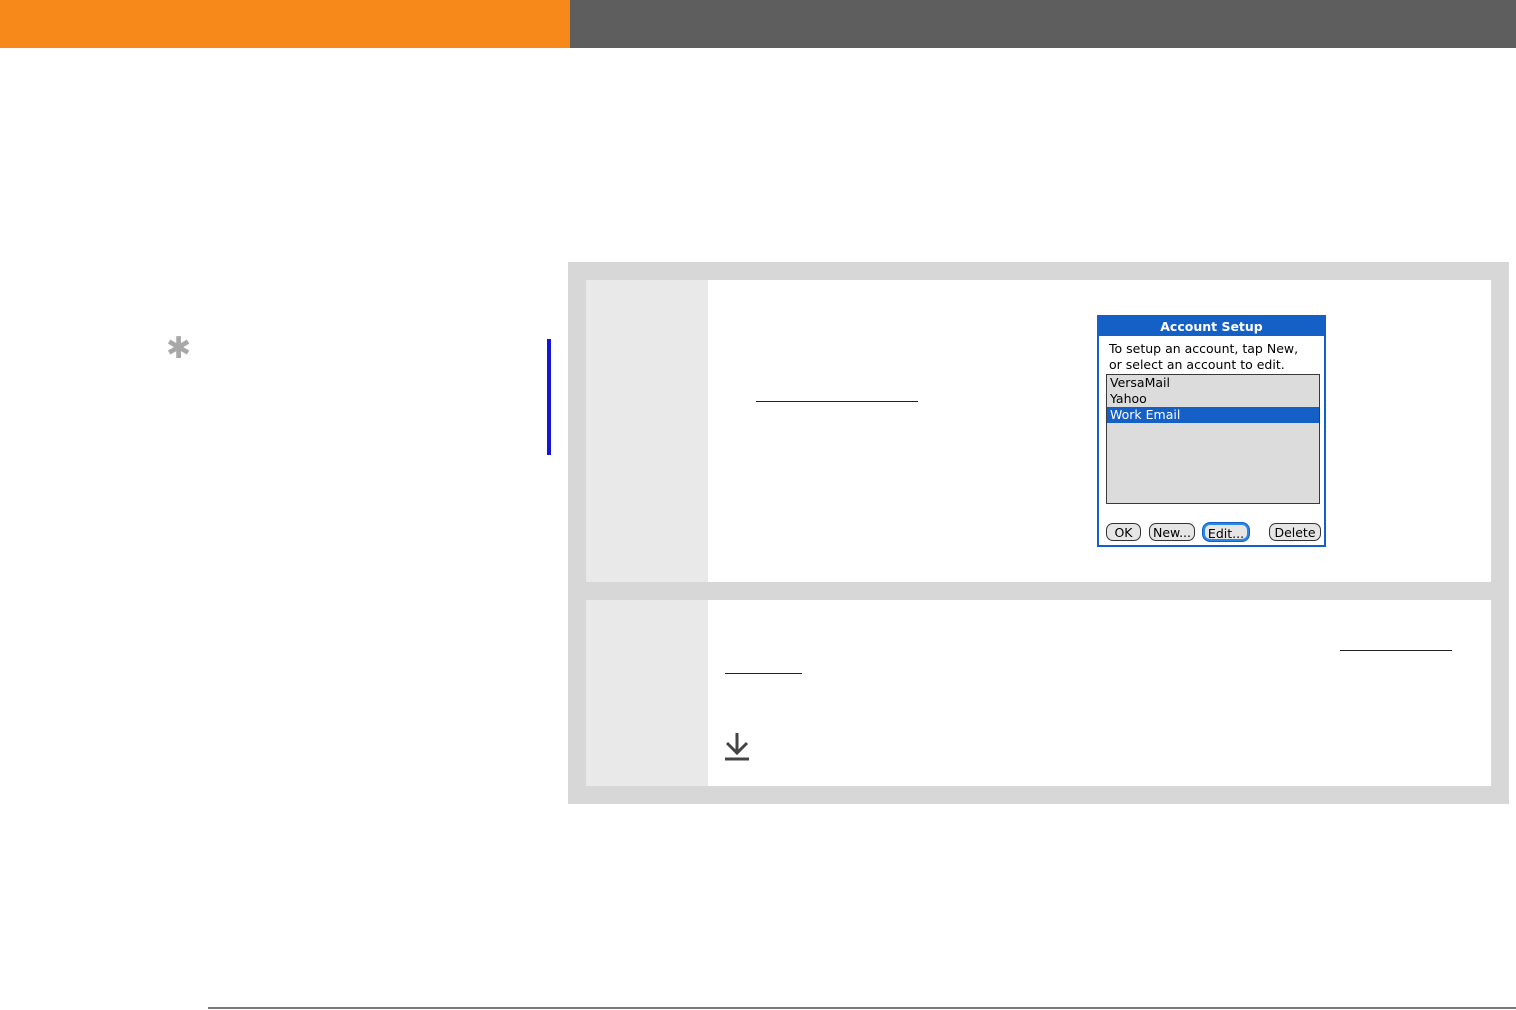  Describe the element at coordinates (763, 673) in the screenshot. I see `step-2-link-part2` at that location.